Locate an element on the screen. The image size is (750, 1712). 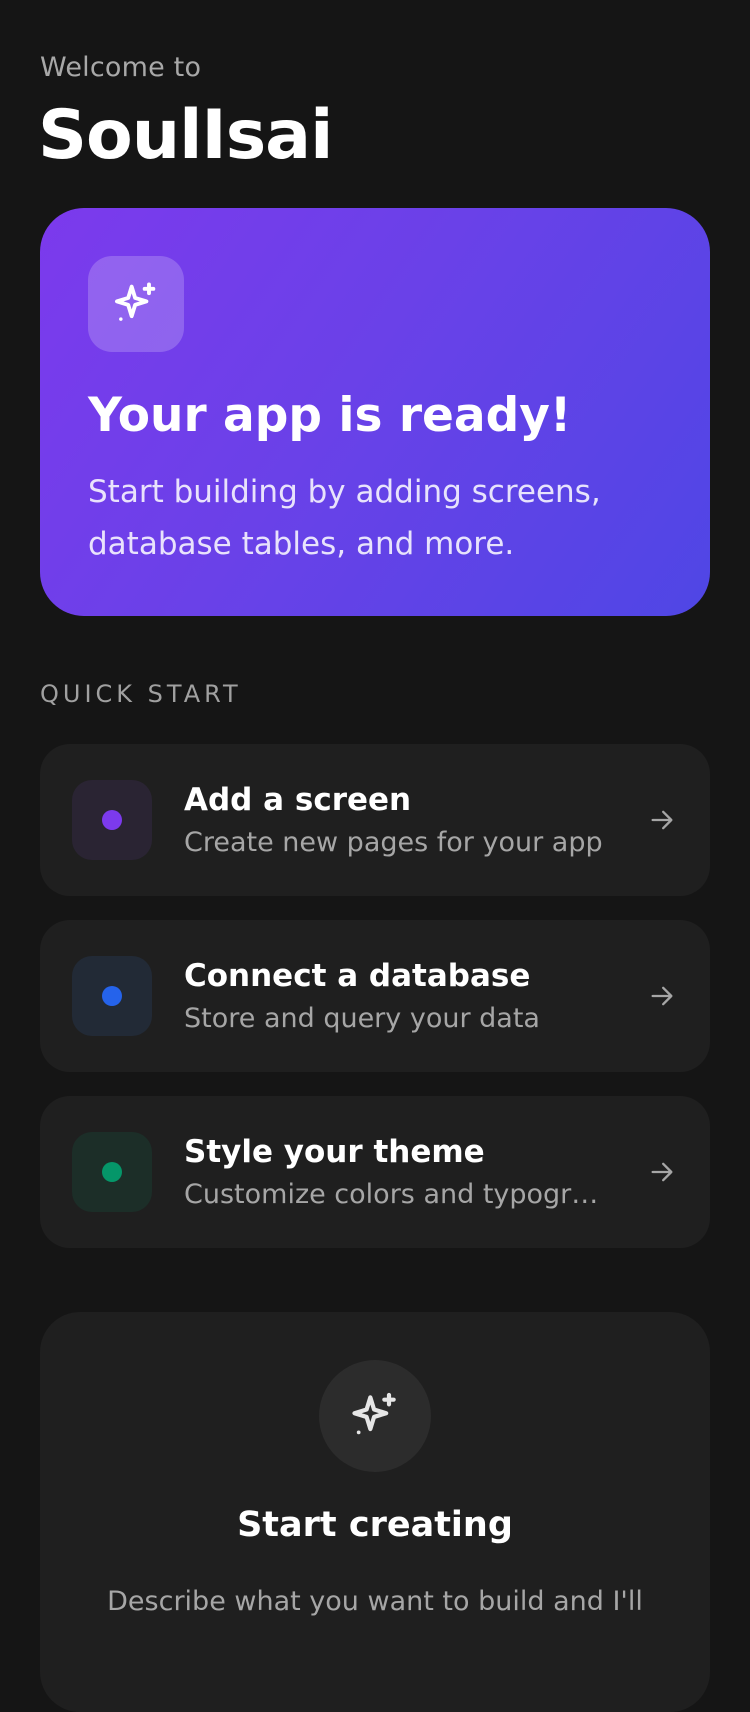
blue-dot is located at coordinates (112, 996).